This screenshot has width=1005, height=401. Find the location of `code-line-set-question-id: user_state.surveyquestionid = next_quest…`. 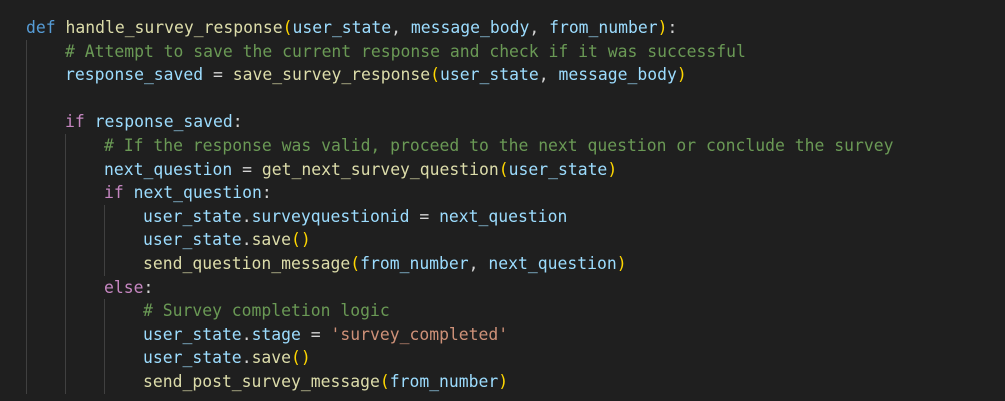

code-line-set-question-id: user_state.surveyquestionid = next_quest… is located at coordinates (515, 216).